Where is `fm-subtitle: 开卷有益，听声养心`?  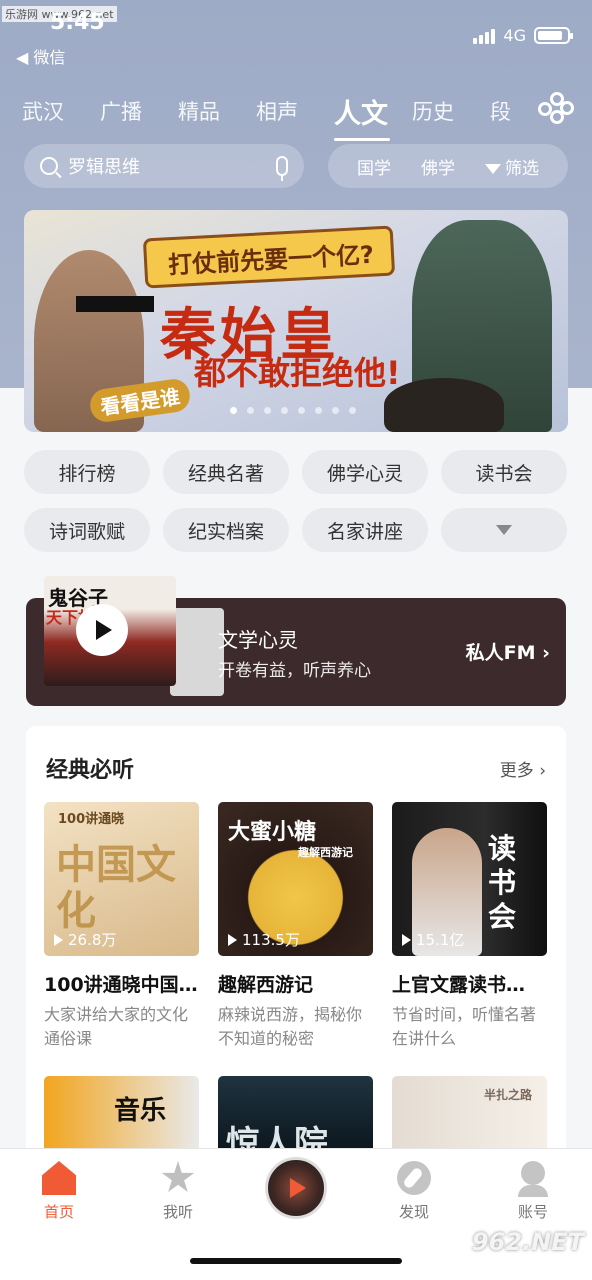
fm-subtitle: 开卷有益，听声养心 is located at coordinates (294, 671).